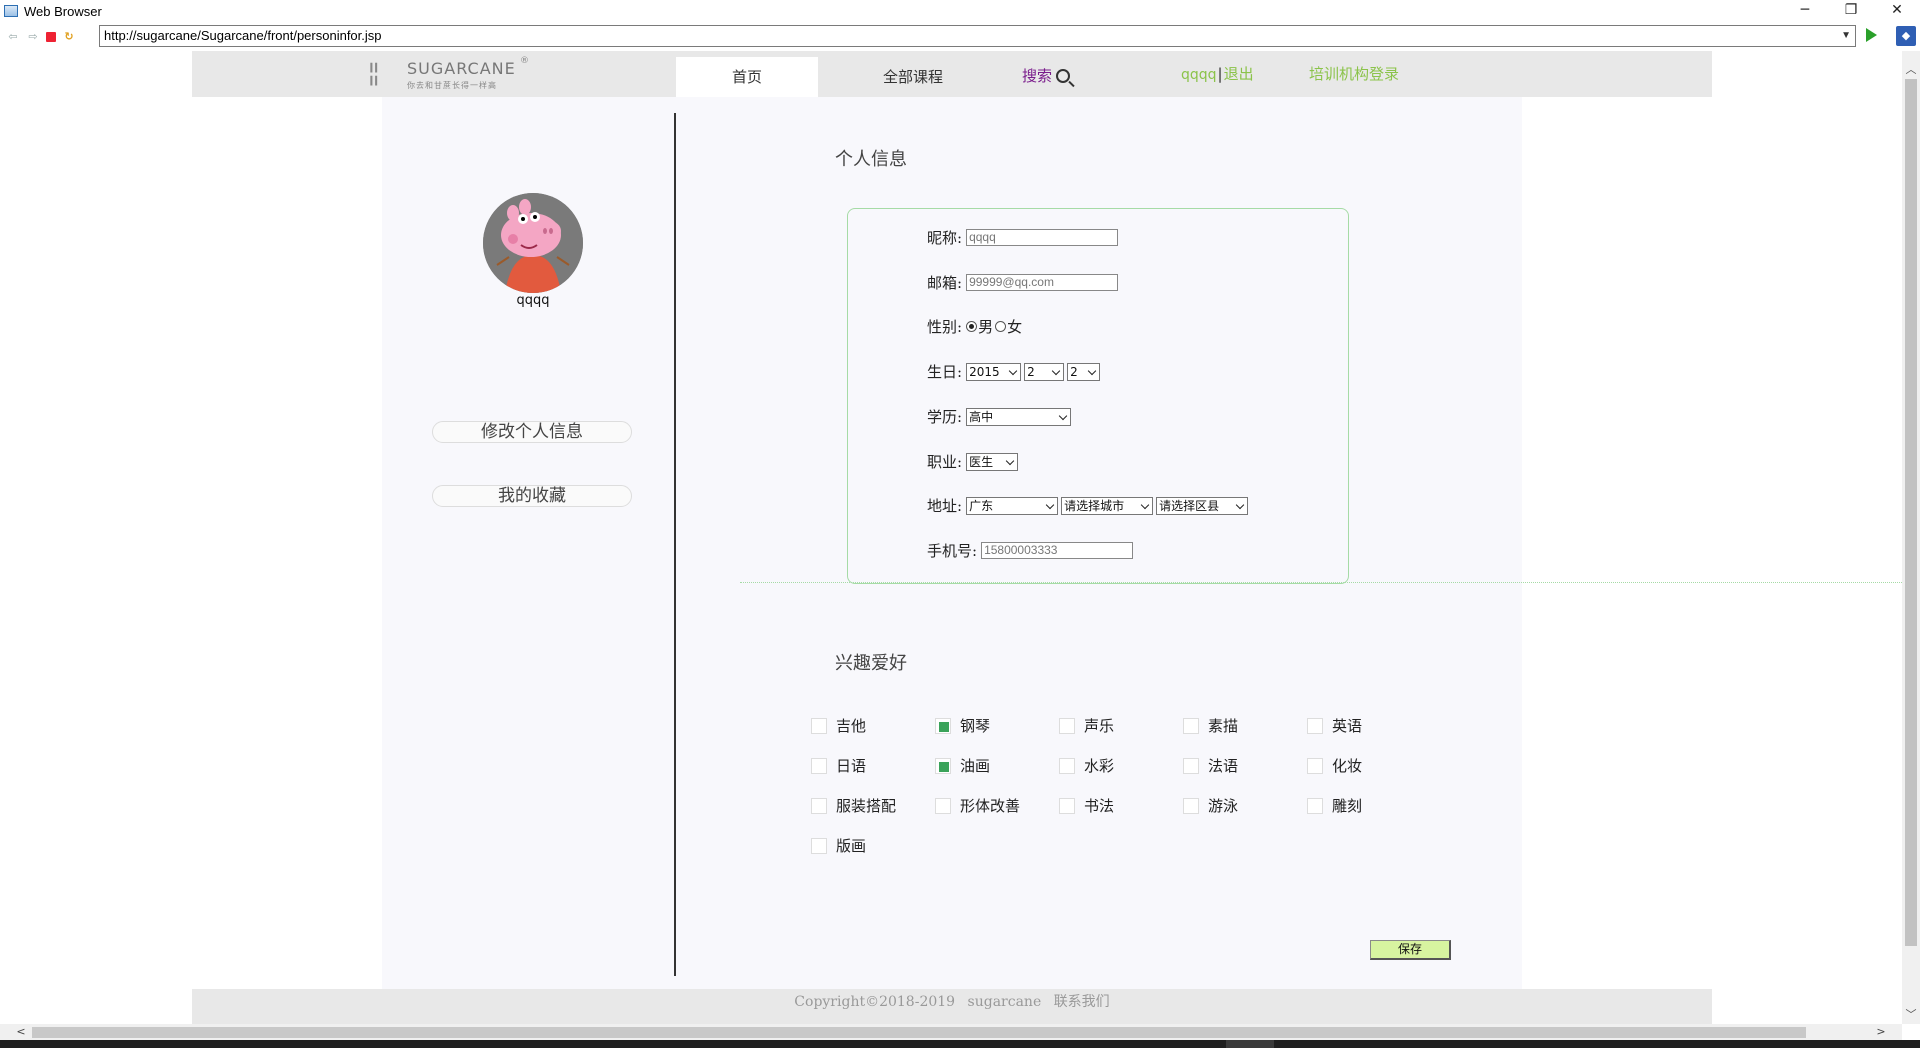 The image size is (1920, 1048). Describe the element at coordinates (1911, 1015) in the screenshot. I see `scroll-down-icon: ﹀` at that location.